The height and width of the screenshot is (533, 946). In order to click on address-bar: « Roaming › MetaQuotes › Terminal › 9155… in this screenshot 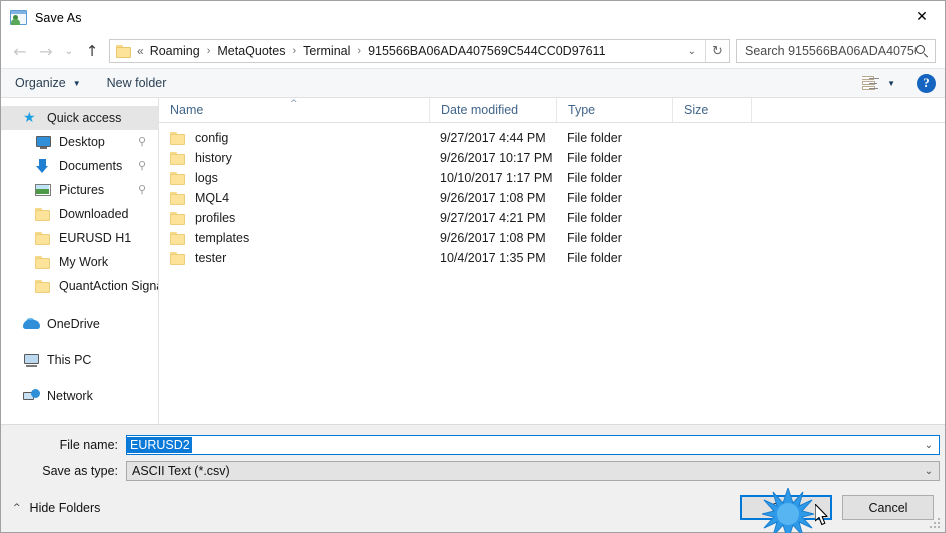, I will do `click(419, 51)`.